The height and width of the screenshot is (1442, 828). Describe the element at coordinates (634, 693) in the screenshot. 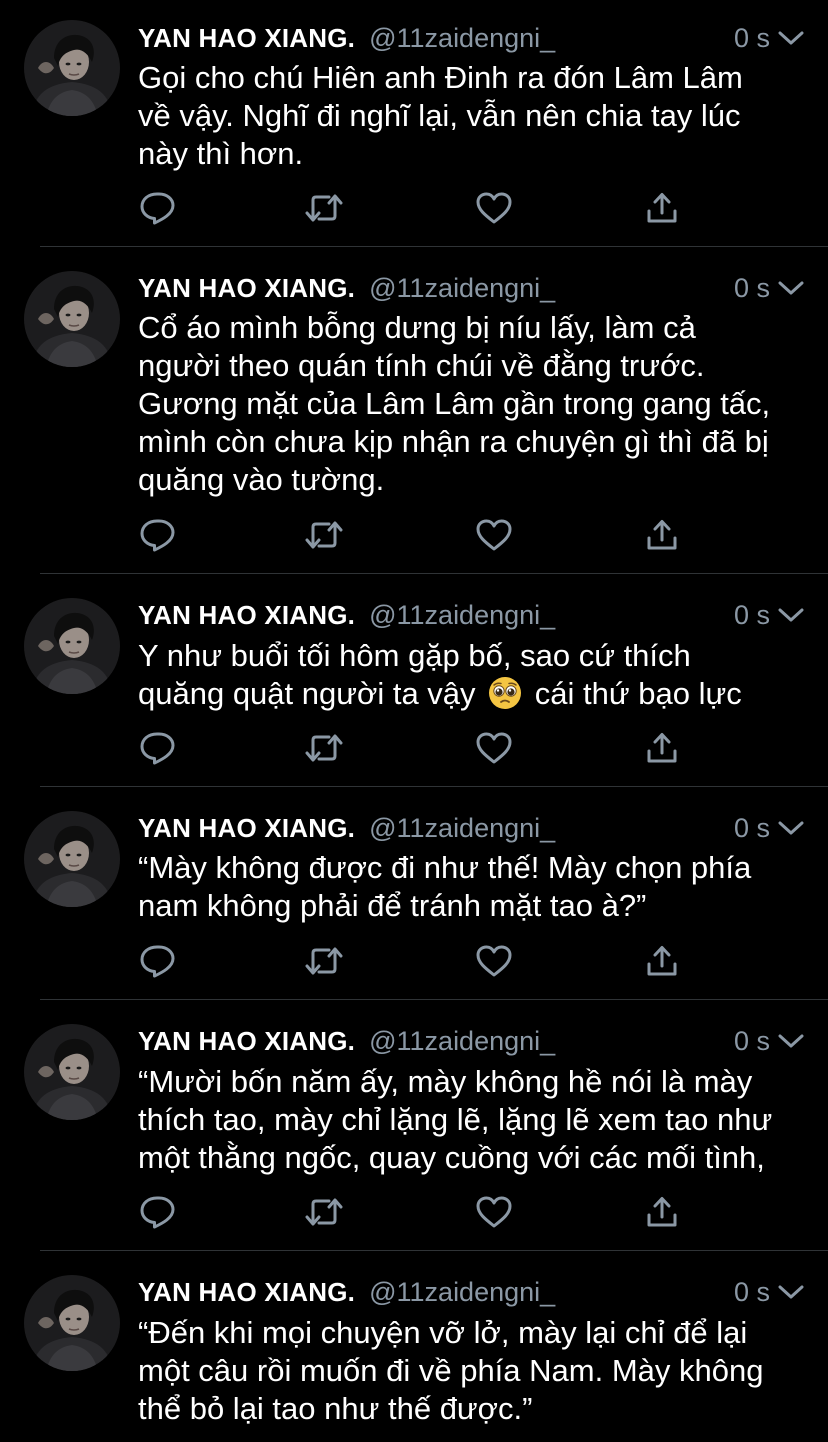

I see `tweet-text-part: cái thứ bạo lực` at that location.